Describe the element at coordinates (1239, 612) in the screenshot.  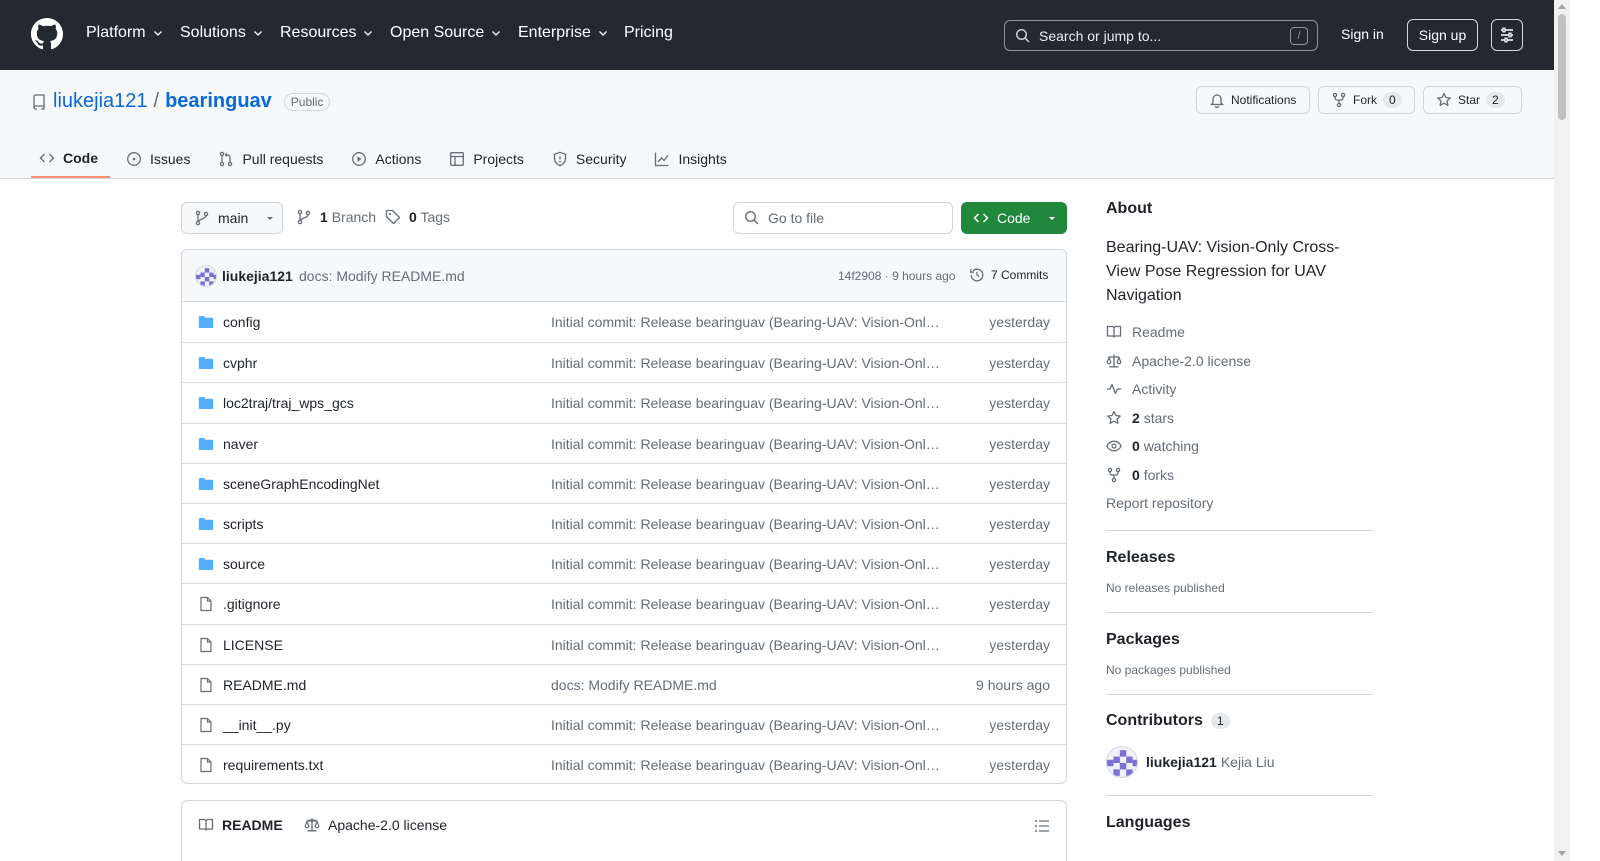
I see `divider` at that location.